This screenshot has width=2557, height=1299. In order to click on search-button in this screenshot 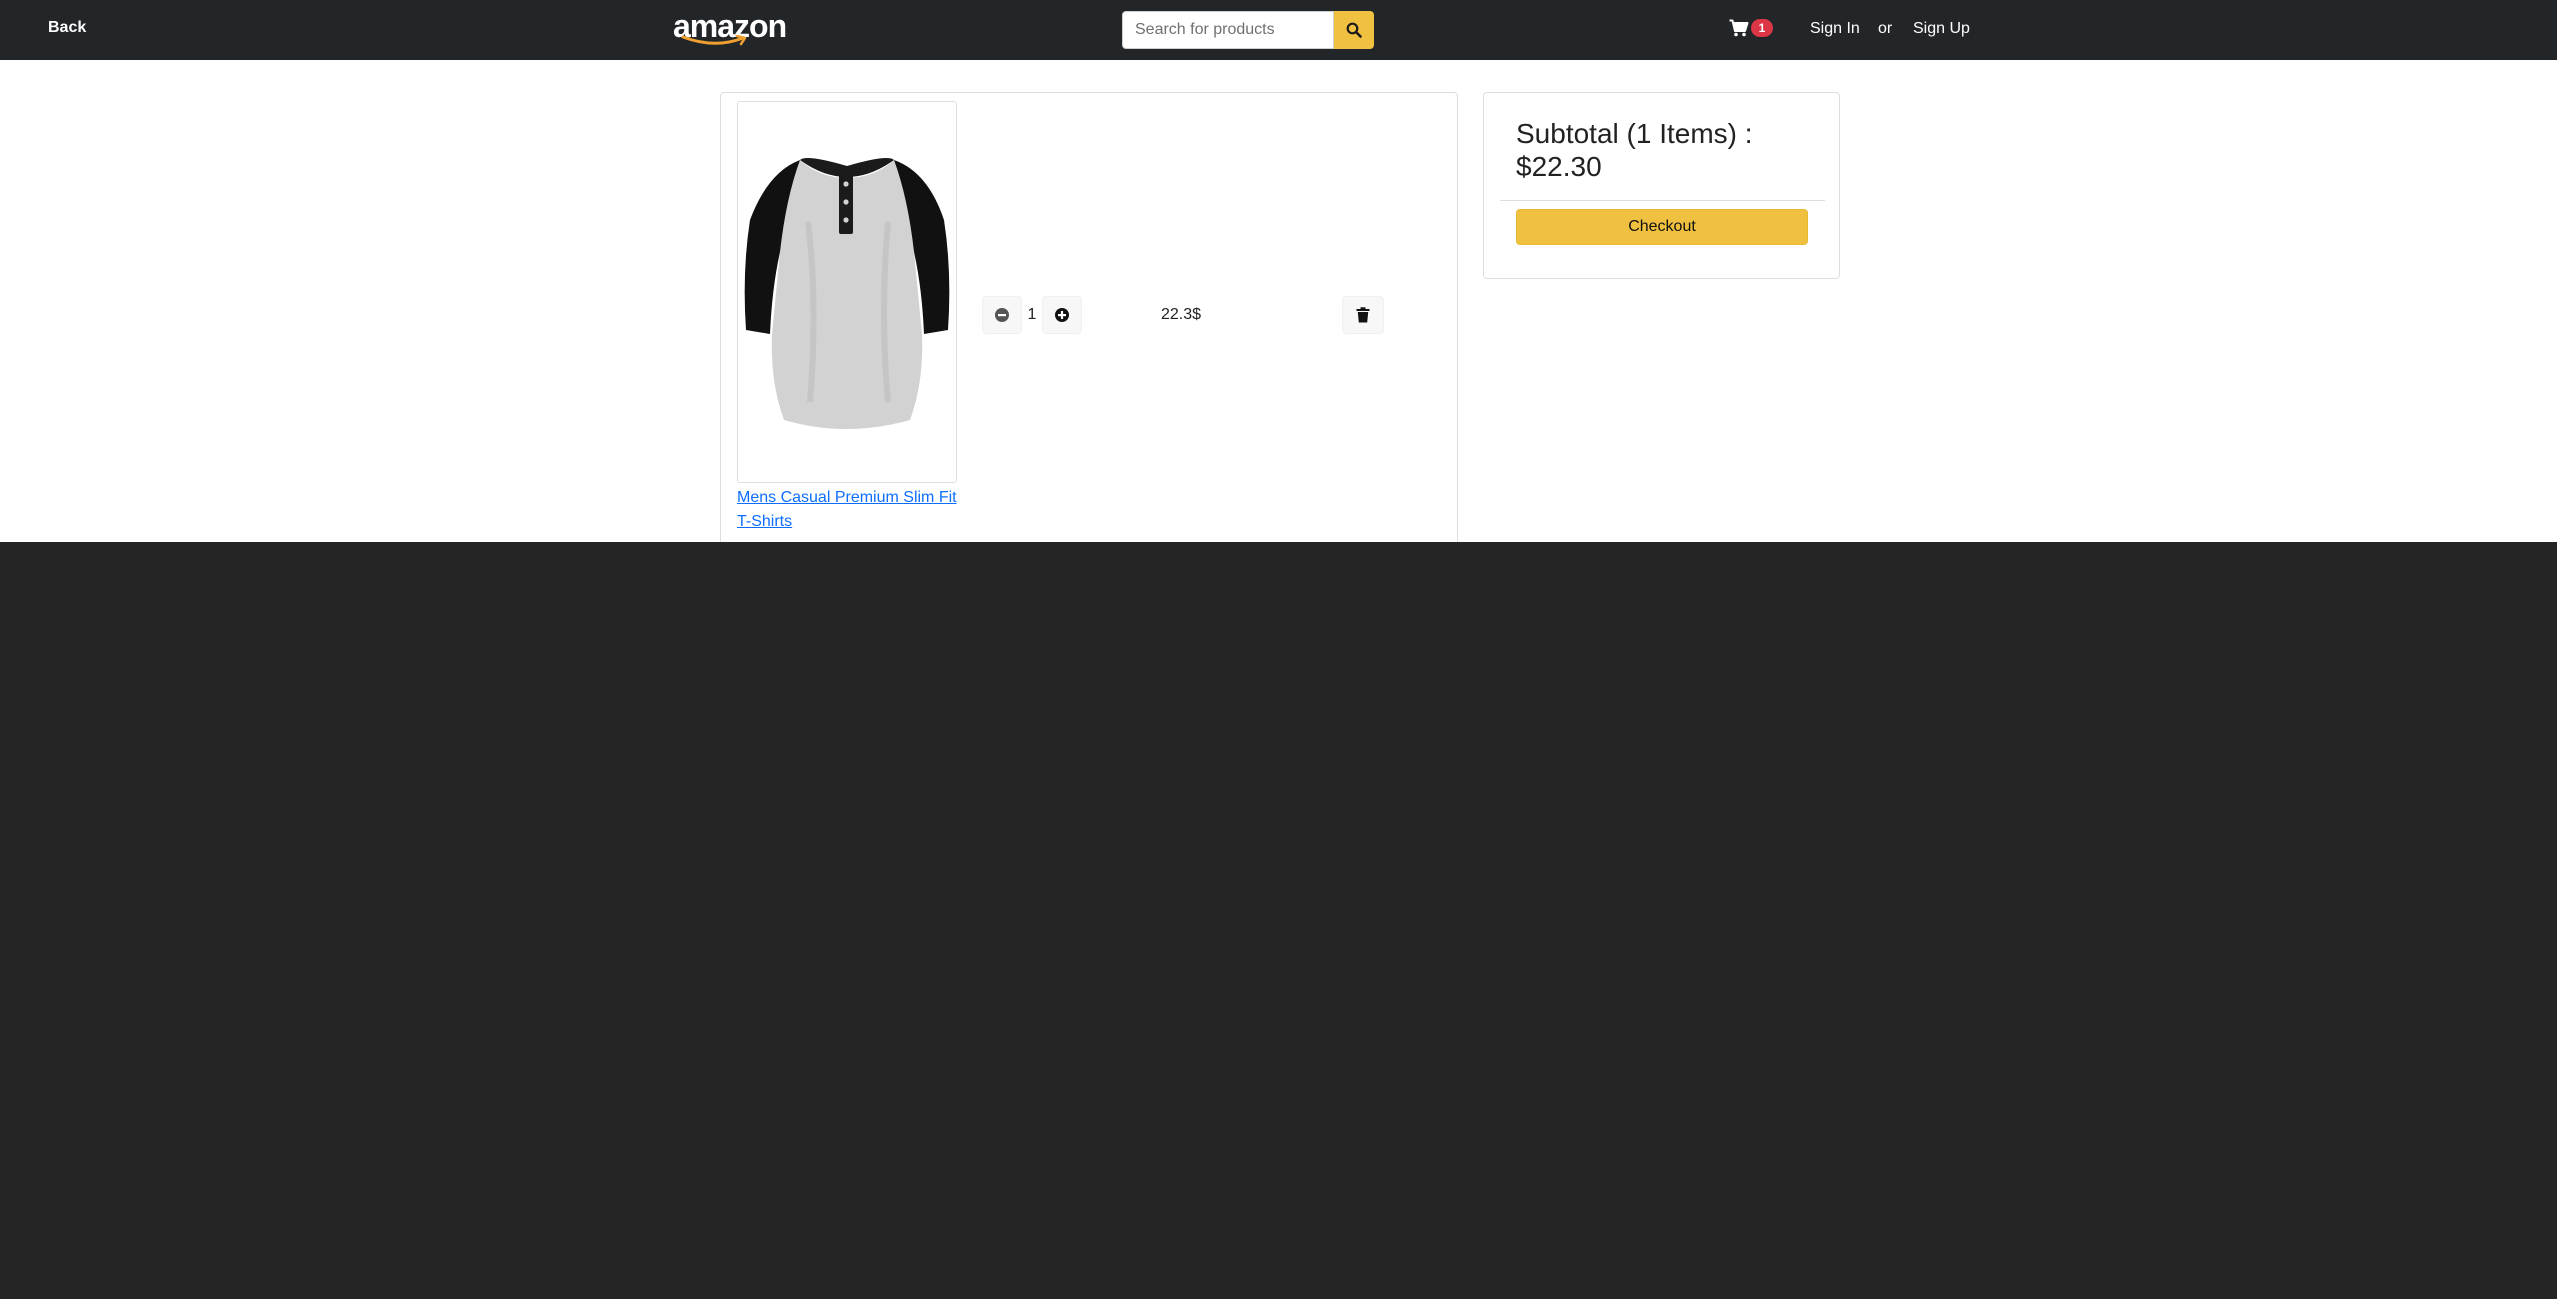, I will do `click(1354, 30)`.